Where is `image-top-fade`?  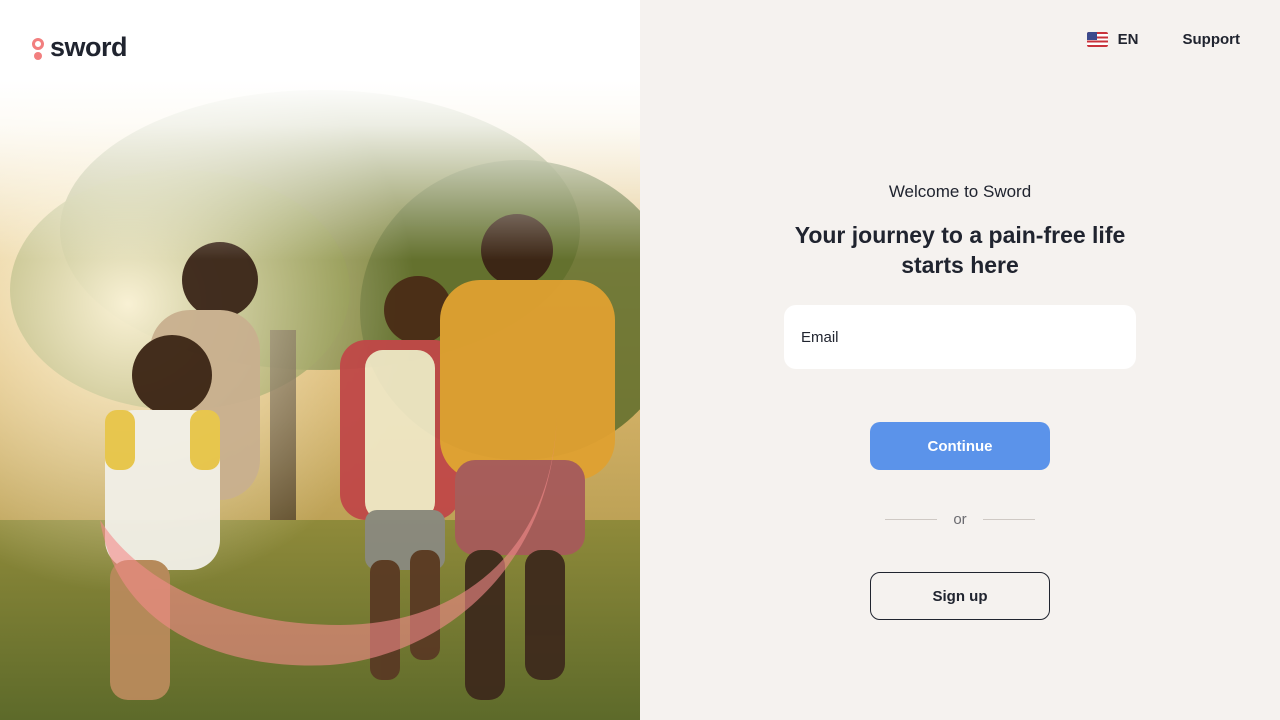 image-top-fade is located at coordinates (320, 170).